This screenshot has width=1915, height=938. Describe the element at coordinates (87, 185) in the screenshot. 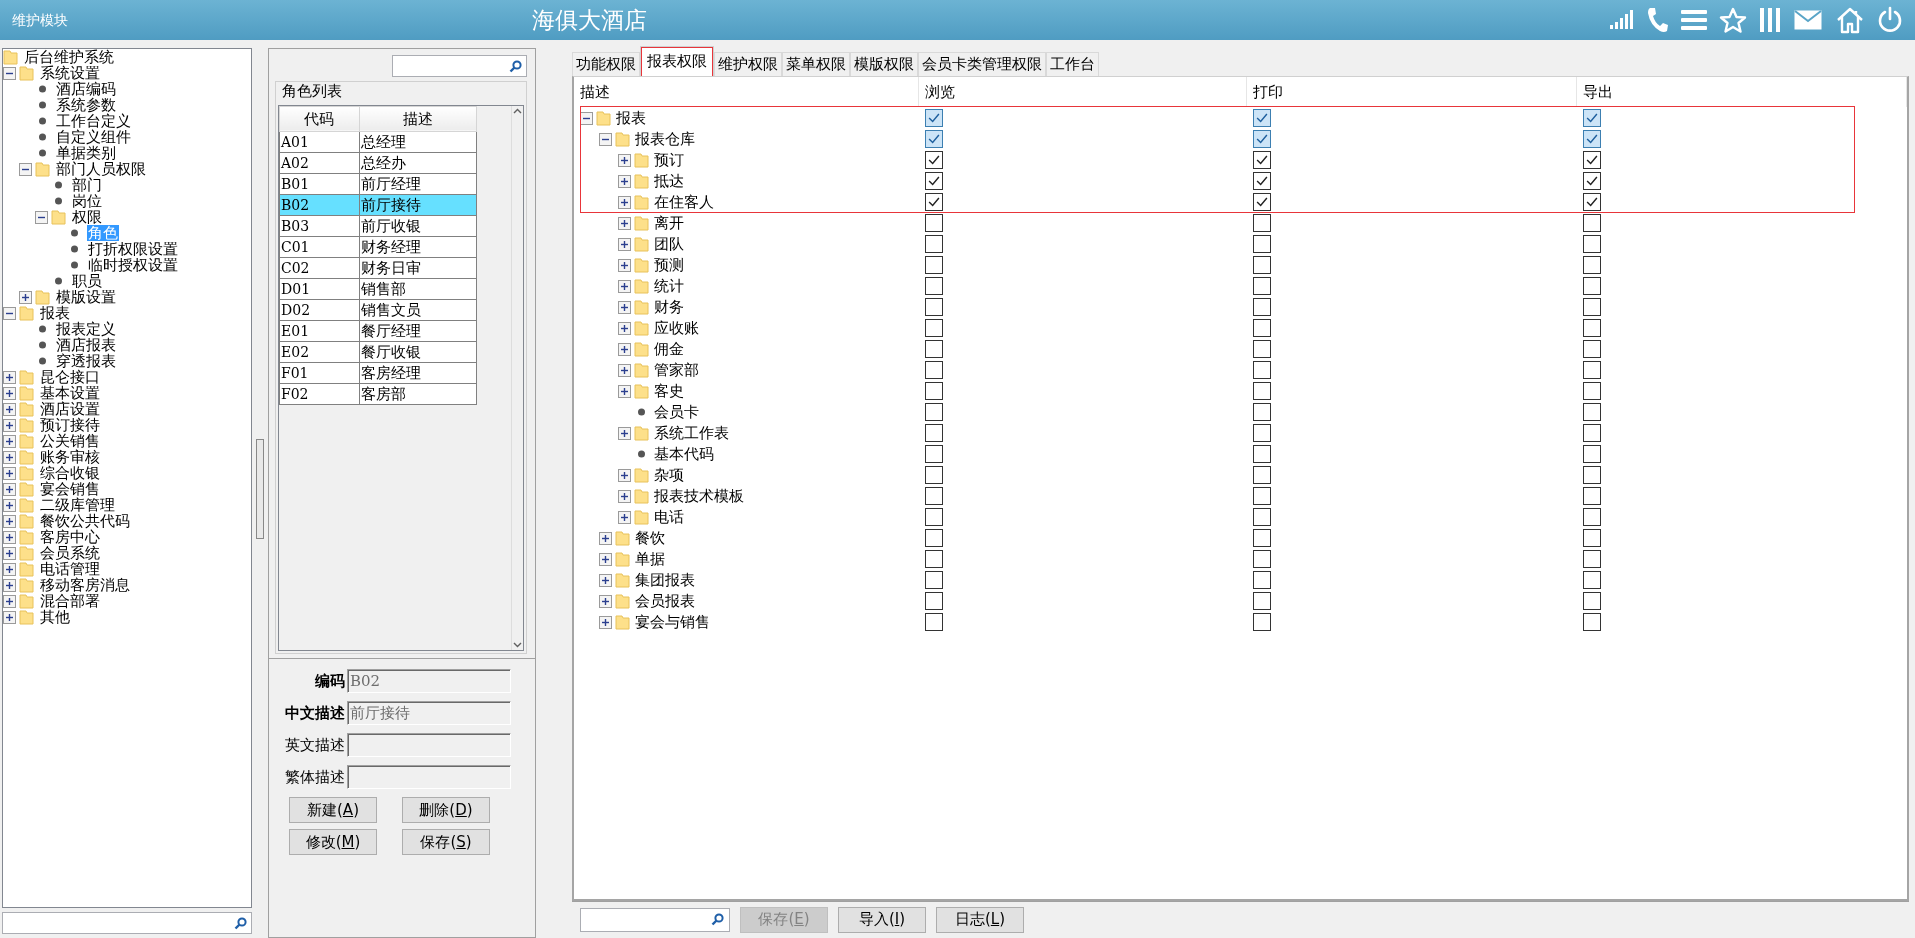

I see `tree-item: 部门` at that location.